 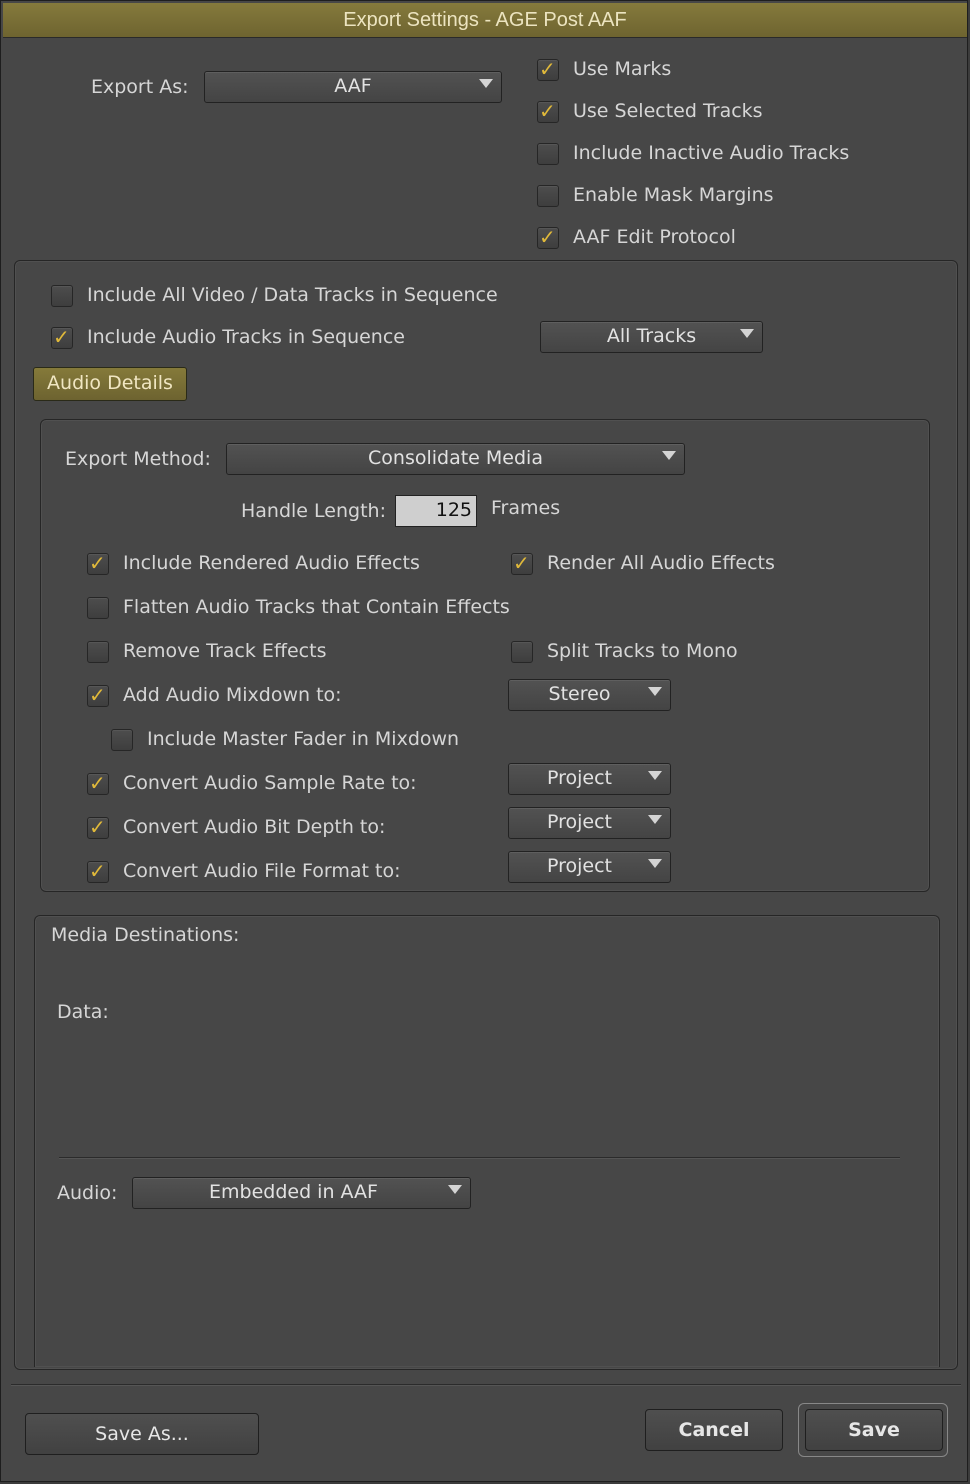 What do you see at coordinates (668, 111) in the screenshot?
I see `use-selected-tracks-label: Use Selected Tracks` at bounding box center [668, 111].